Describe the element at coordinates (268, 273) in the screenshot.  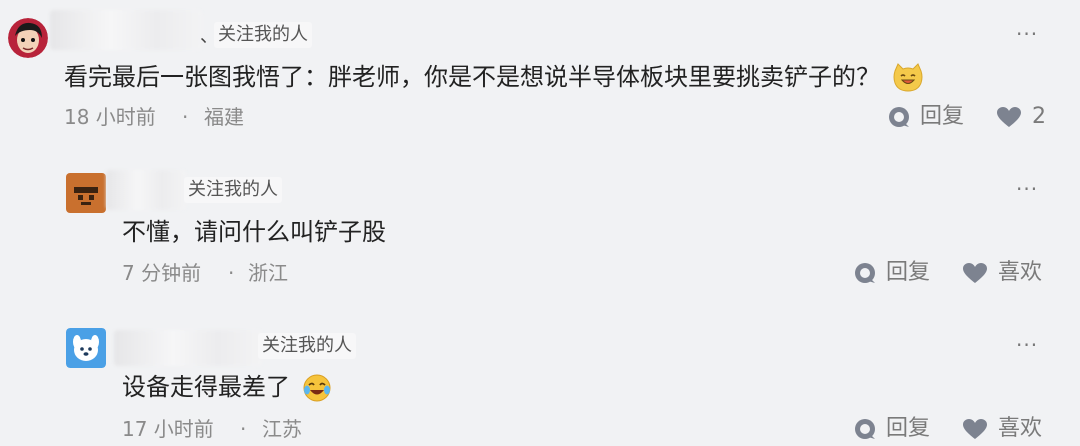
I see `comment-location: 浙江` at that location.